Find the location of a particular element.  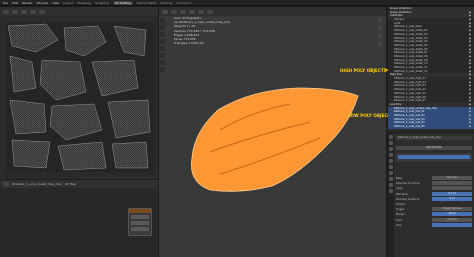

tab-sculpting: Sculpting is located at coordinates (102, 3).